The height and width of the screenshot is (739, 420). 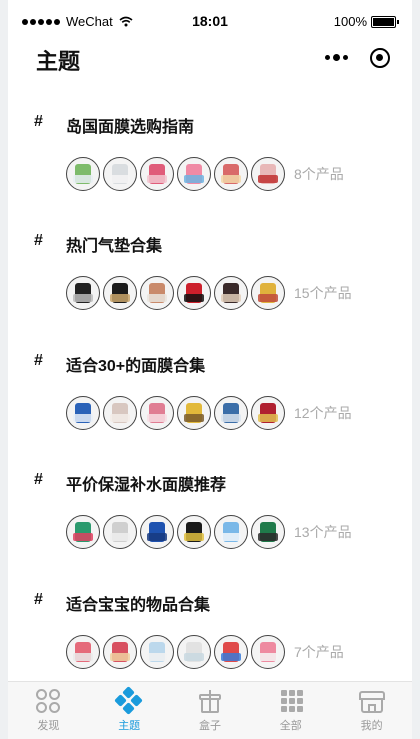 I want to click on product-thumbnails: 15个产品, so click(x=209, y=293).